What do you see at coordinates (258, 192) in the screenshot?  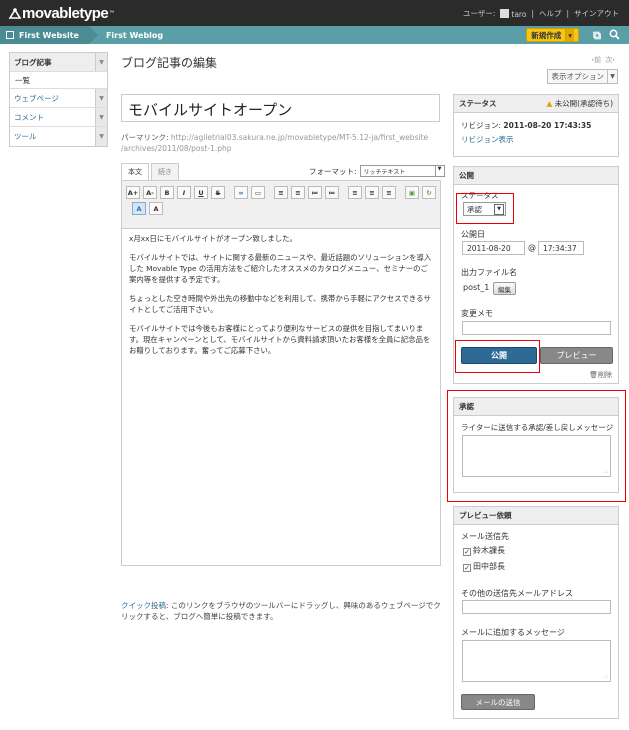 I see `email-link-icon: ▭` at bounding box center [258, 192].